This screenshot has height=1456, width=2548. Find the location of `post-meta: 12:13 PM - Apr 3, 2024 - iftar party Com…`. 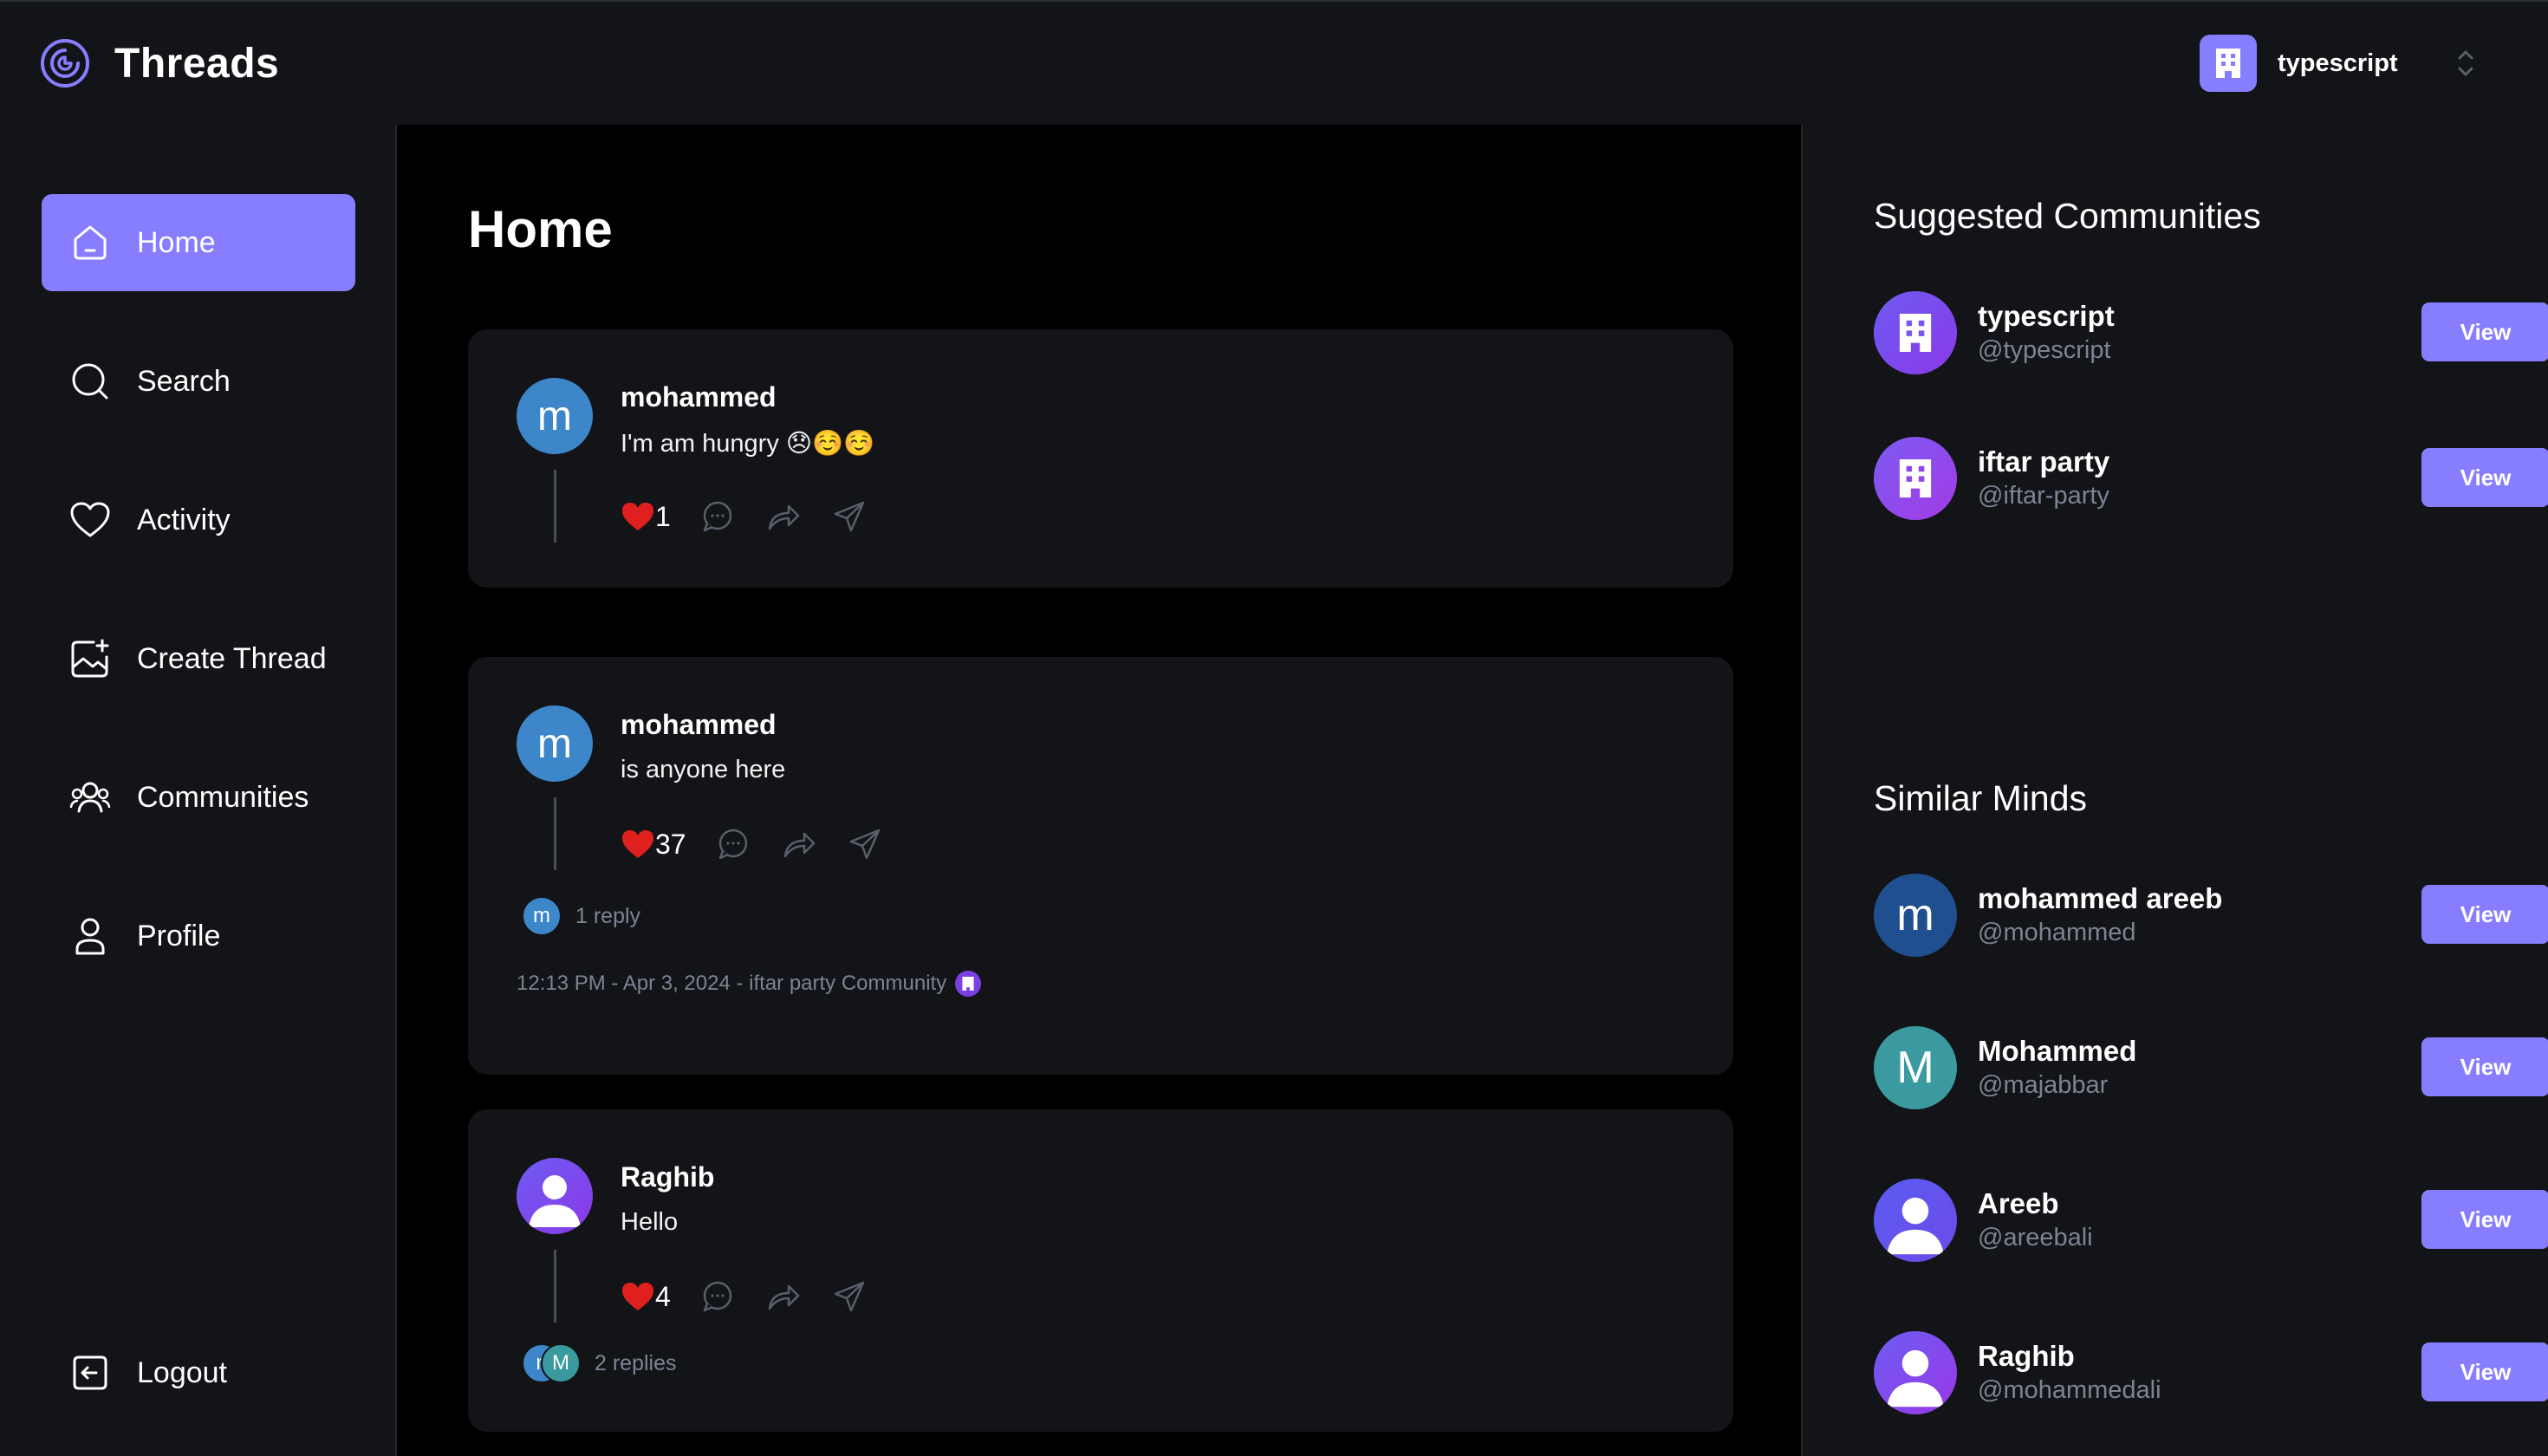

post-meta: 12:13 PM - Apr 3, 2024 - iftar party Com… is located at coordinates (749, 984).